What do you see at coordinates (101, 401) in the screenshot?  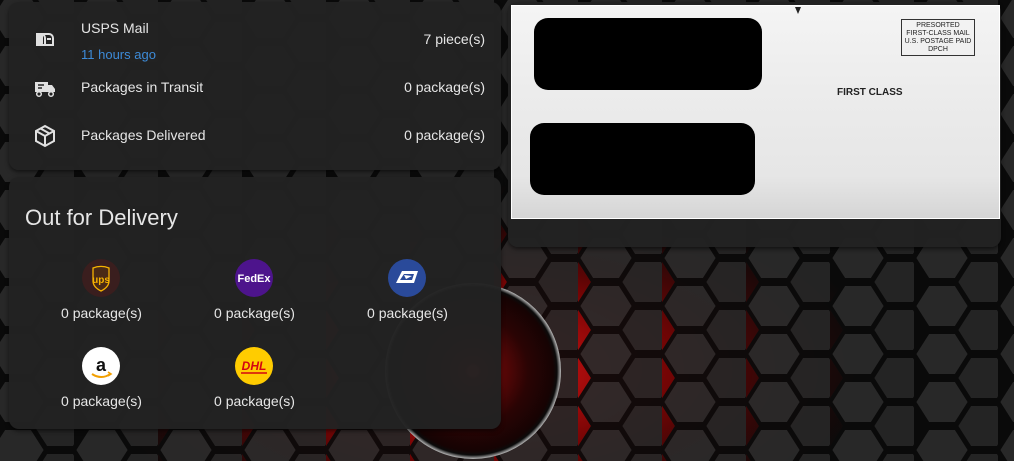 I see `amazon-package-count: 0 package(s)` at bounding box center [101, 401].